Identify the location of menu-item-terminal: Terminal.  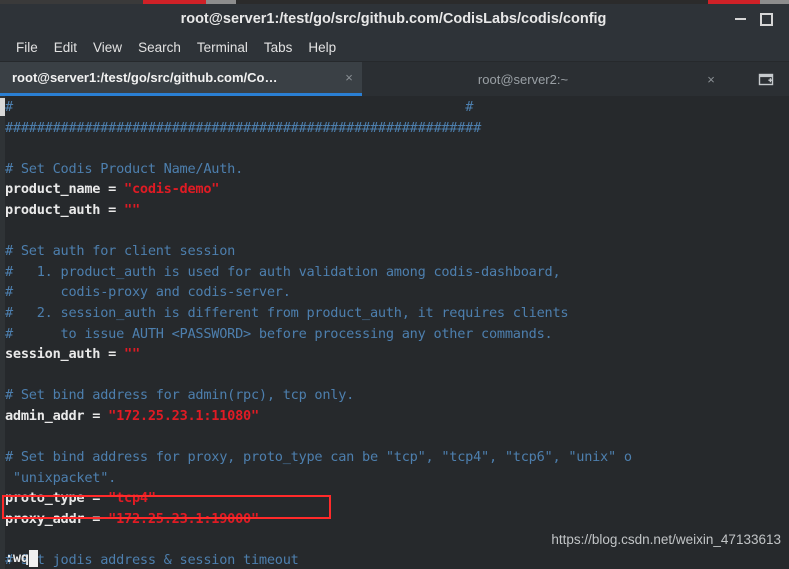
(222, 47).